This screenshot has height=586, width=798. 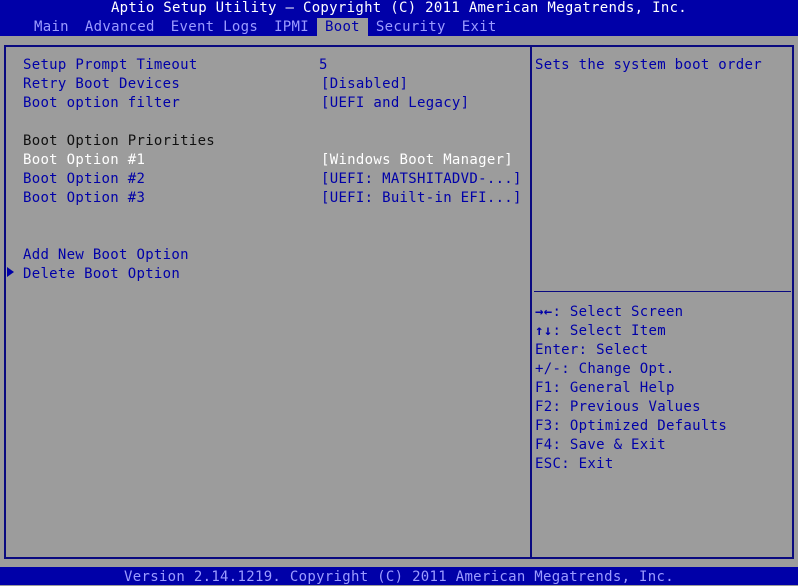 I want to click on key-name: F4, so click(x=544, y=445).